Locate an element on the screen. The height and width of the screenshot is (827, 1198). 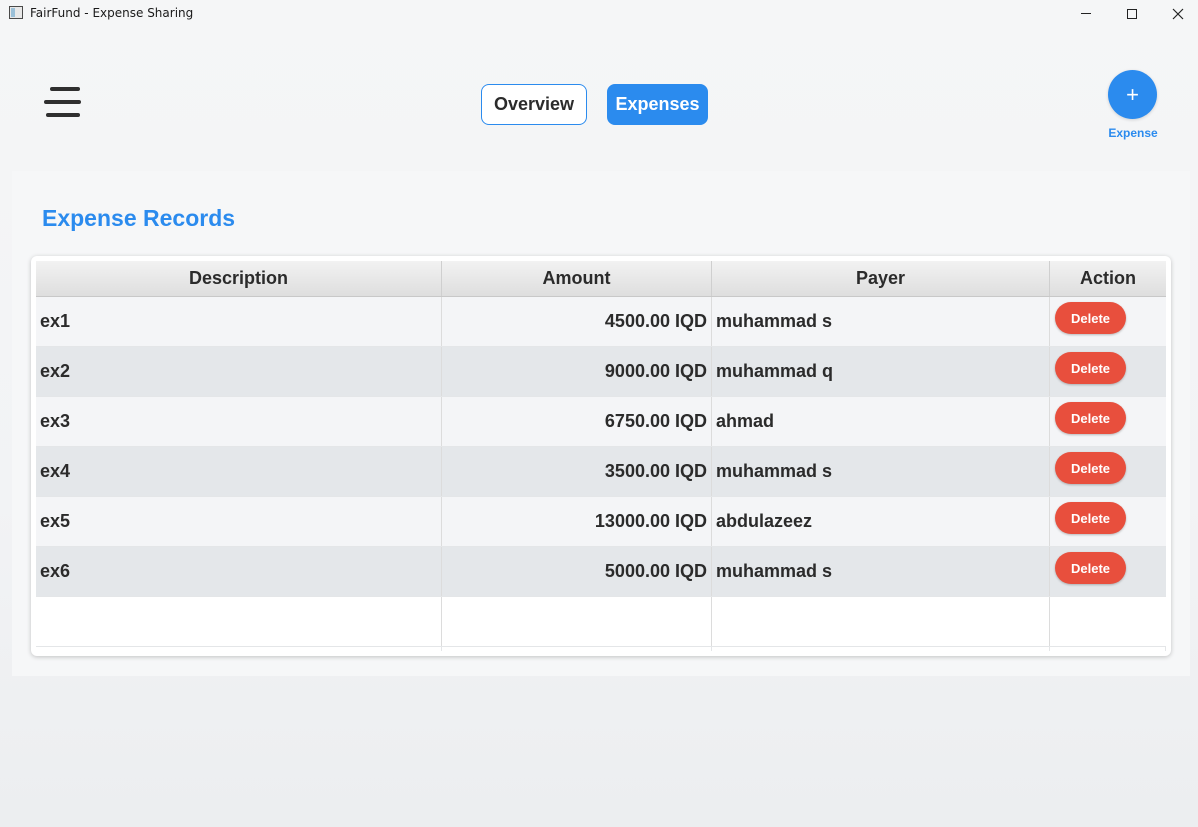
cell-amount: 9000.00 IQD is located at coordinates (577, 371).